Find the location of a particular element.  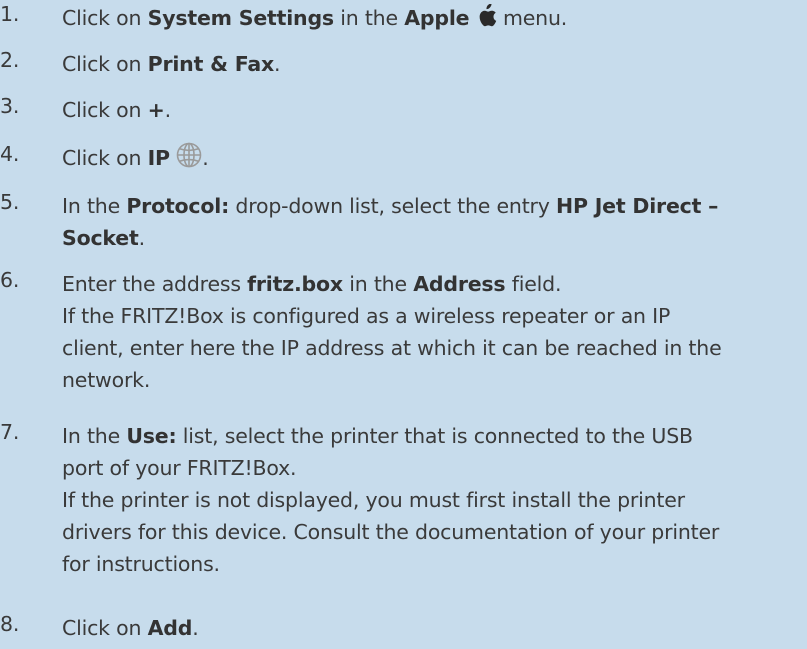

apple-logo-icon is located at coordinates (486, 20).